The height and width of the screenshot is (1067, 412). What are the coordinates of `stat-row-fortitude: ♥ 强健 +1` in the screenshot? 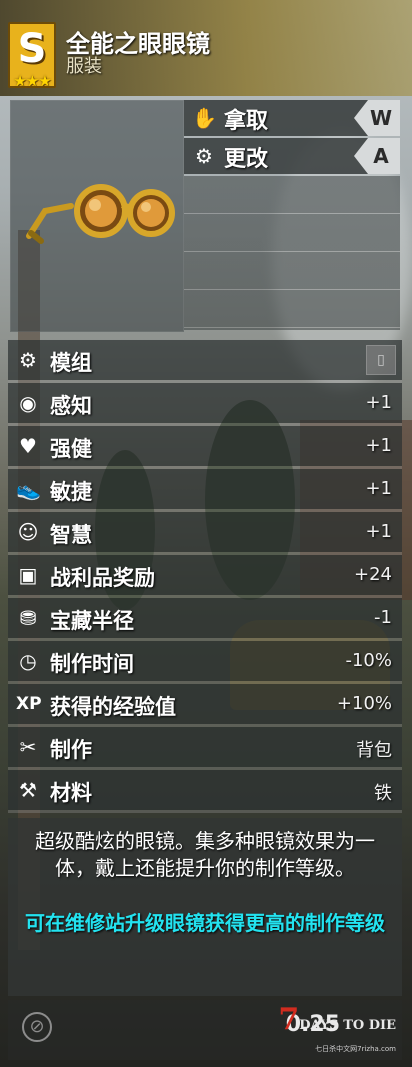 It's located at (205, 447).